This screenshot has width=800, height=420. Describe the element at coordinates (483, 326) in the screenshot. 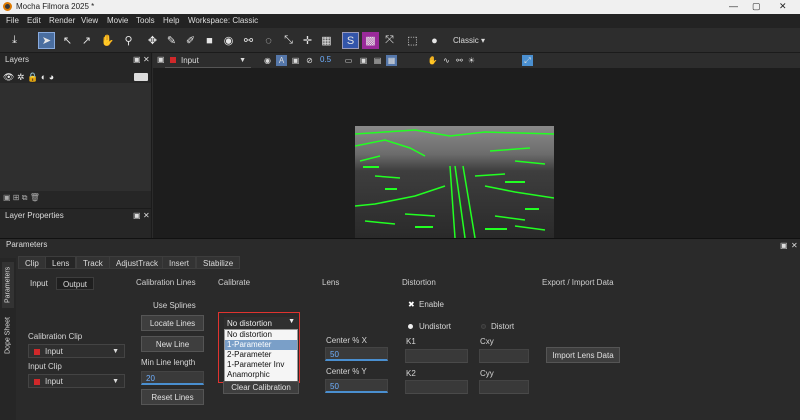

I see `distort-radio` at that location.